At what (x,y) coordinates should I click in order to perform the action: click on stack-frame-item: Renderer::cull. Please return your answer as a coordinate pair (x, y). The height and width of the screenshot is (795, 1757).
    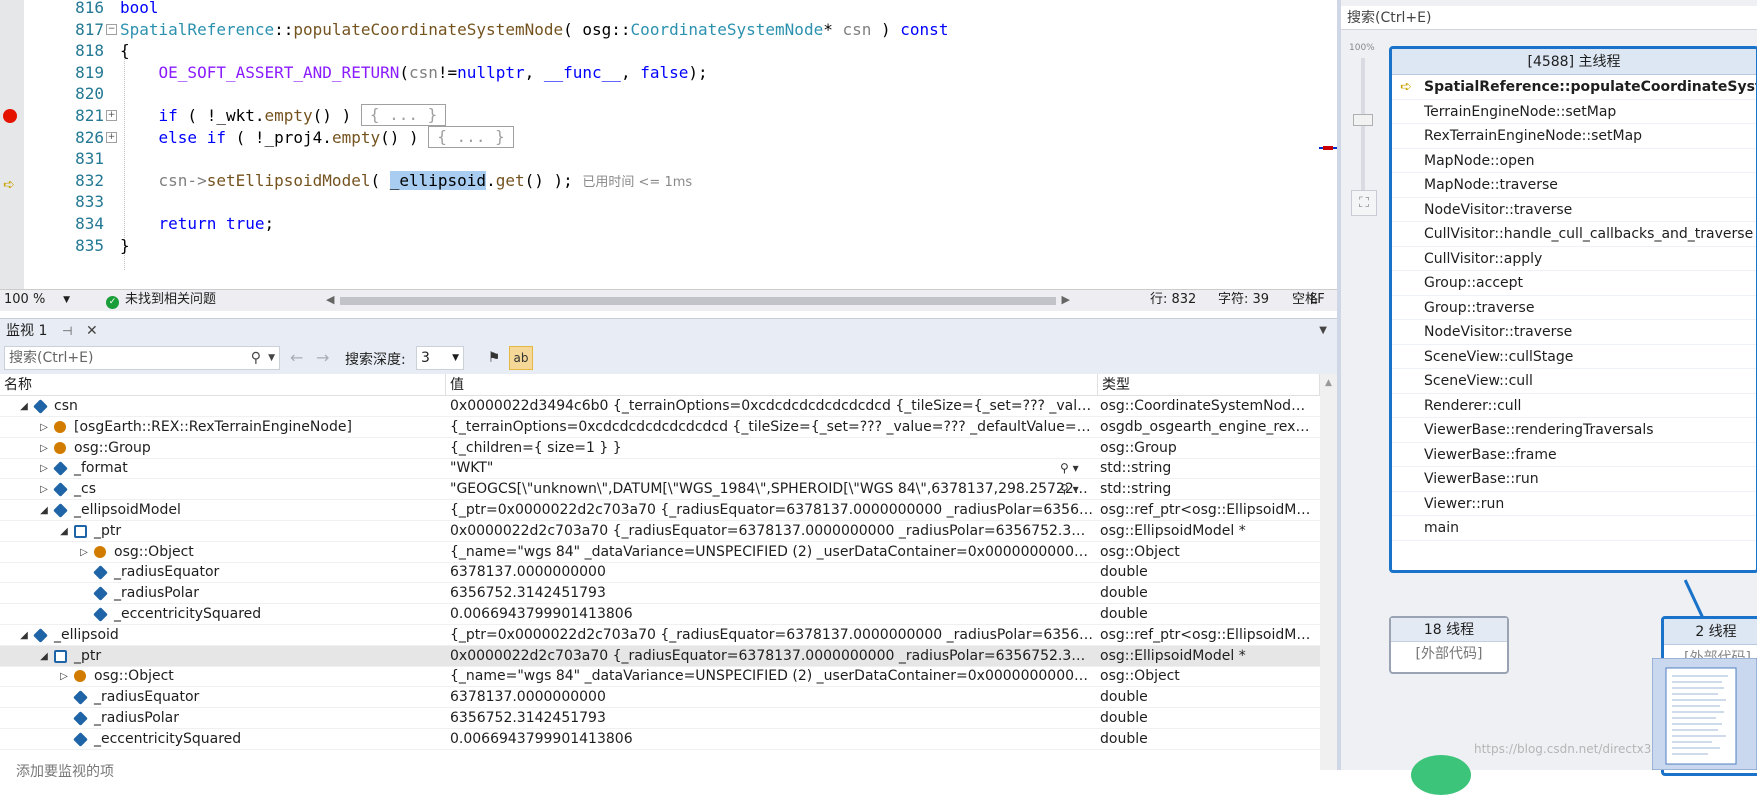
    Looking at the image, I should click on (1574, 406).